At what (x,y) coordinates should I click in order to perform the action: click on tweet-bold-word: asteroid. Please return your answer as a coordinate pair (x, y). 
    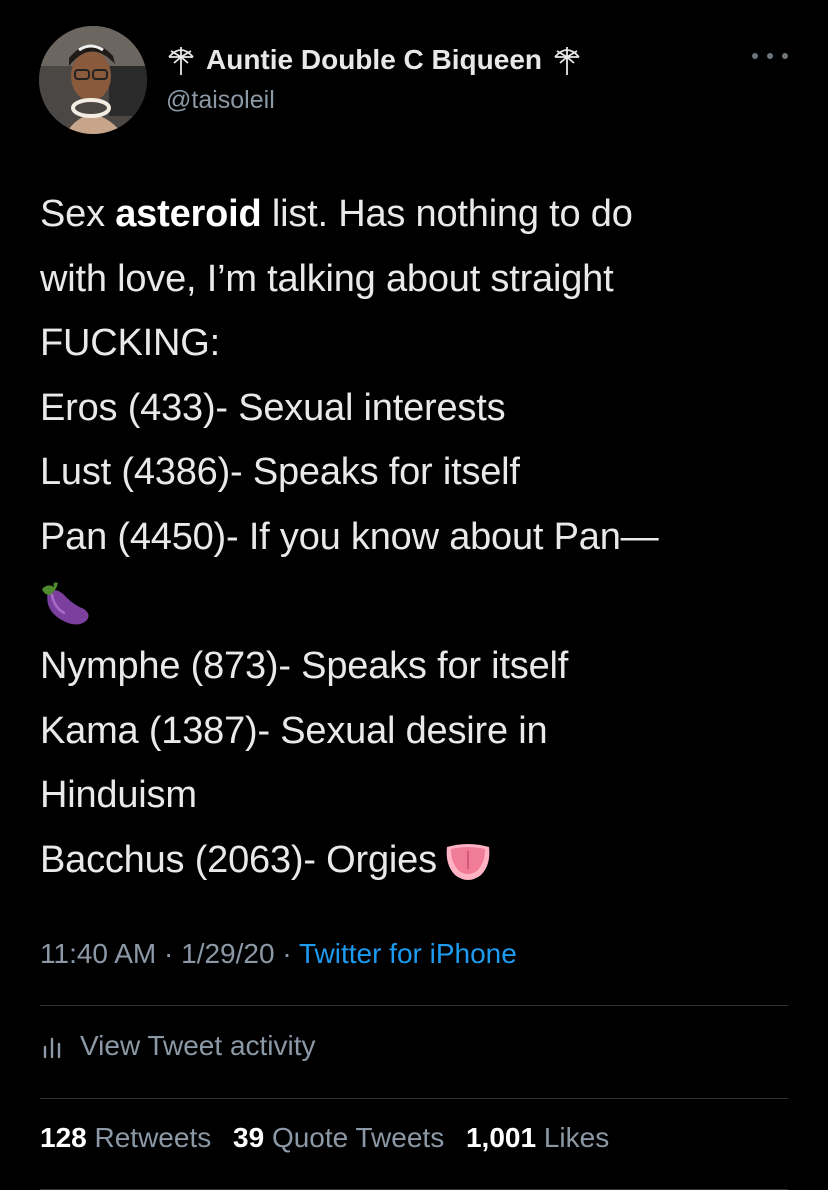
    Looking at the image, I should click on (188, 214).